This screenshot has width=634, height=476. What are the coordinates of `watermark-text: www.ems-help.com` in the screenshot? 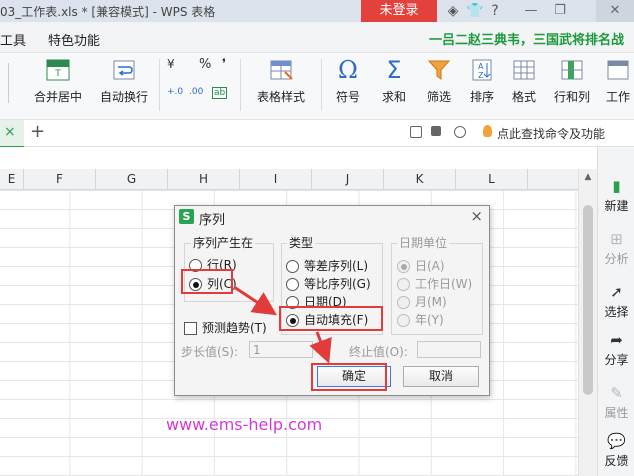 It's located at (244, 424).